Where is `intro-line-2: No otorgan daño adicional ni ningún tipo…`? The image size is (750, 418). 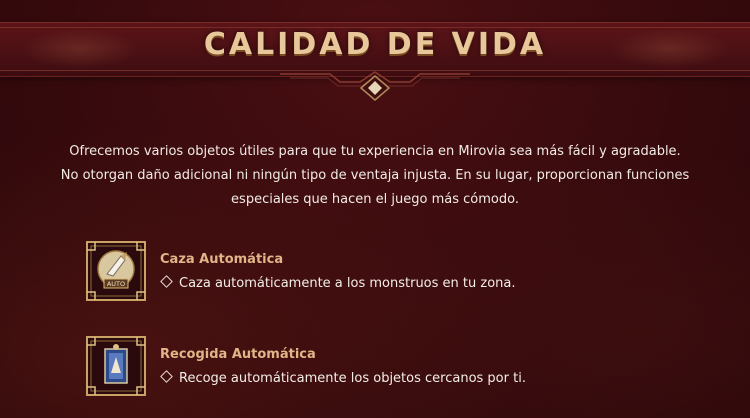
intro-line-2: No otorgan daño adicional ni ningún tipo… is located at coordinates (375, 175).